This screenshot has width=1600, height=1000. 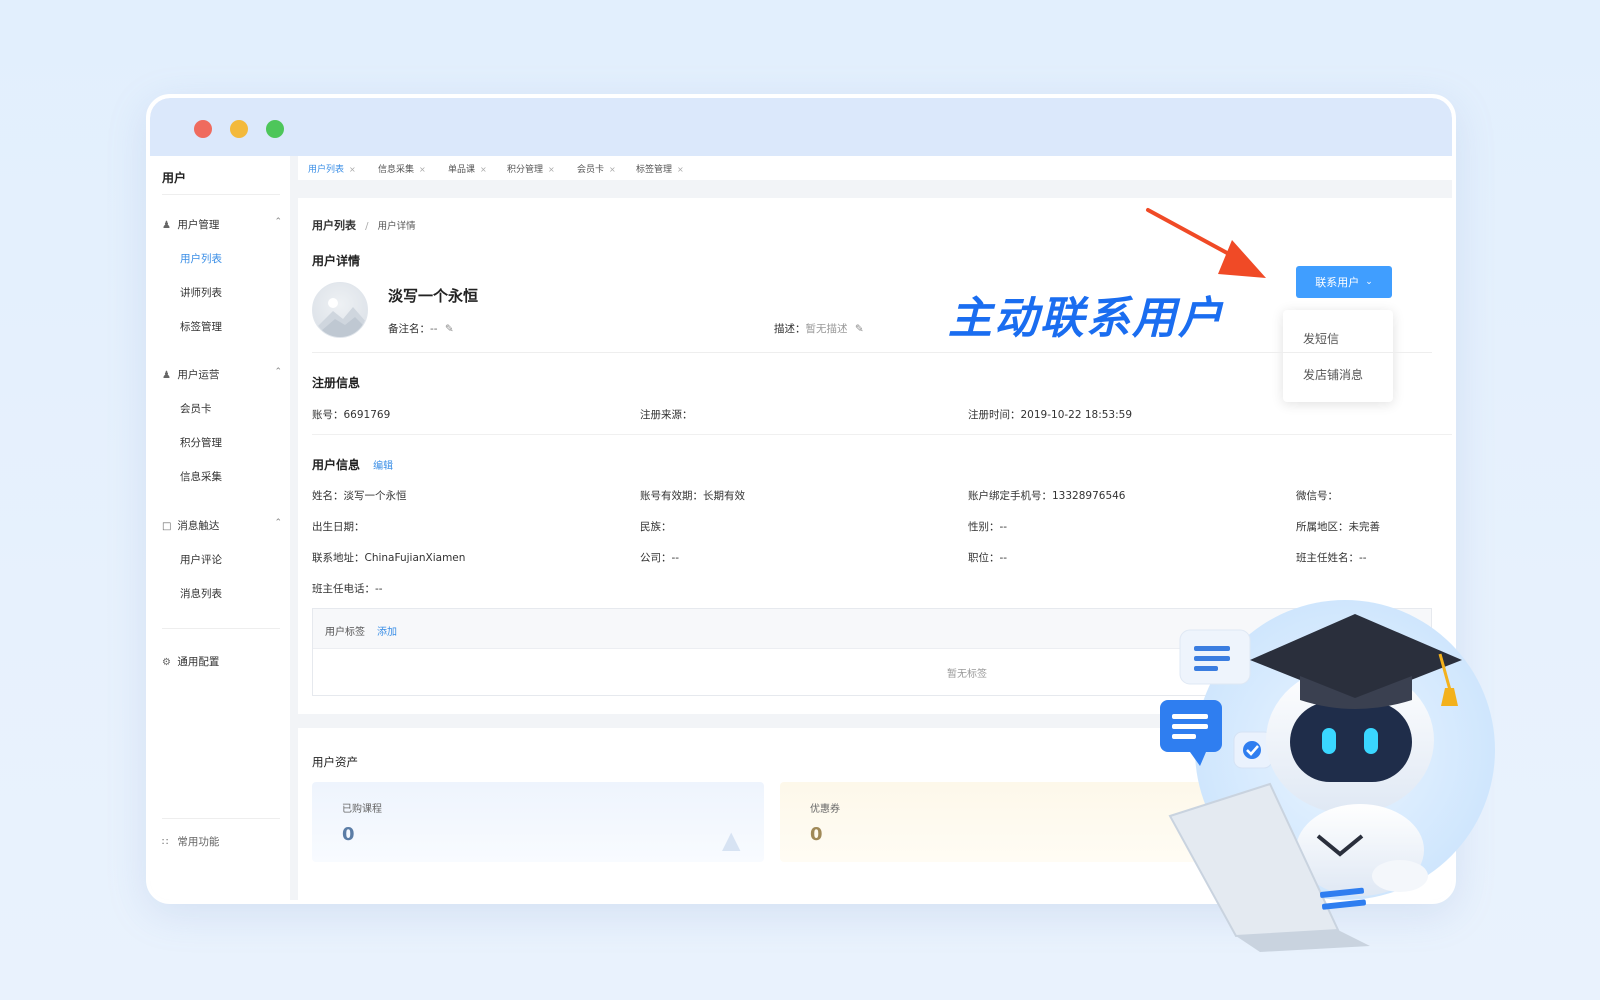 I want to click on breadcrumb: 用户列表 / 用户详情, so click(x=364, y=225).